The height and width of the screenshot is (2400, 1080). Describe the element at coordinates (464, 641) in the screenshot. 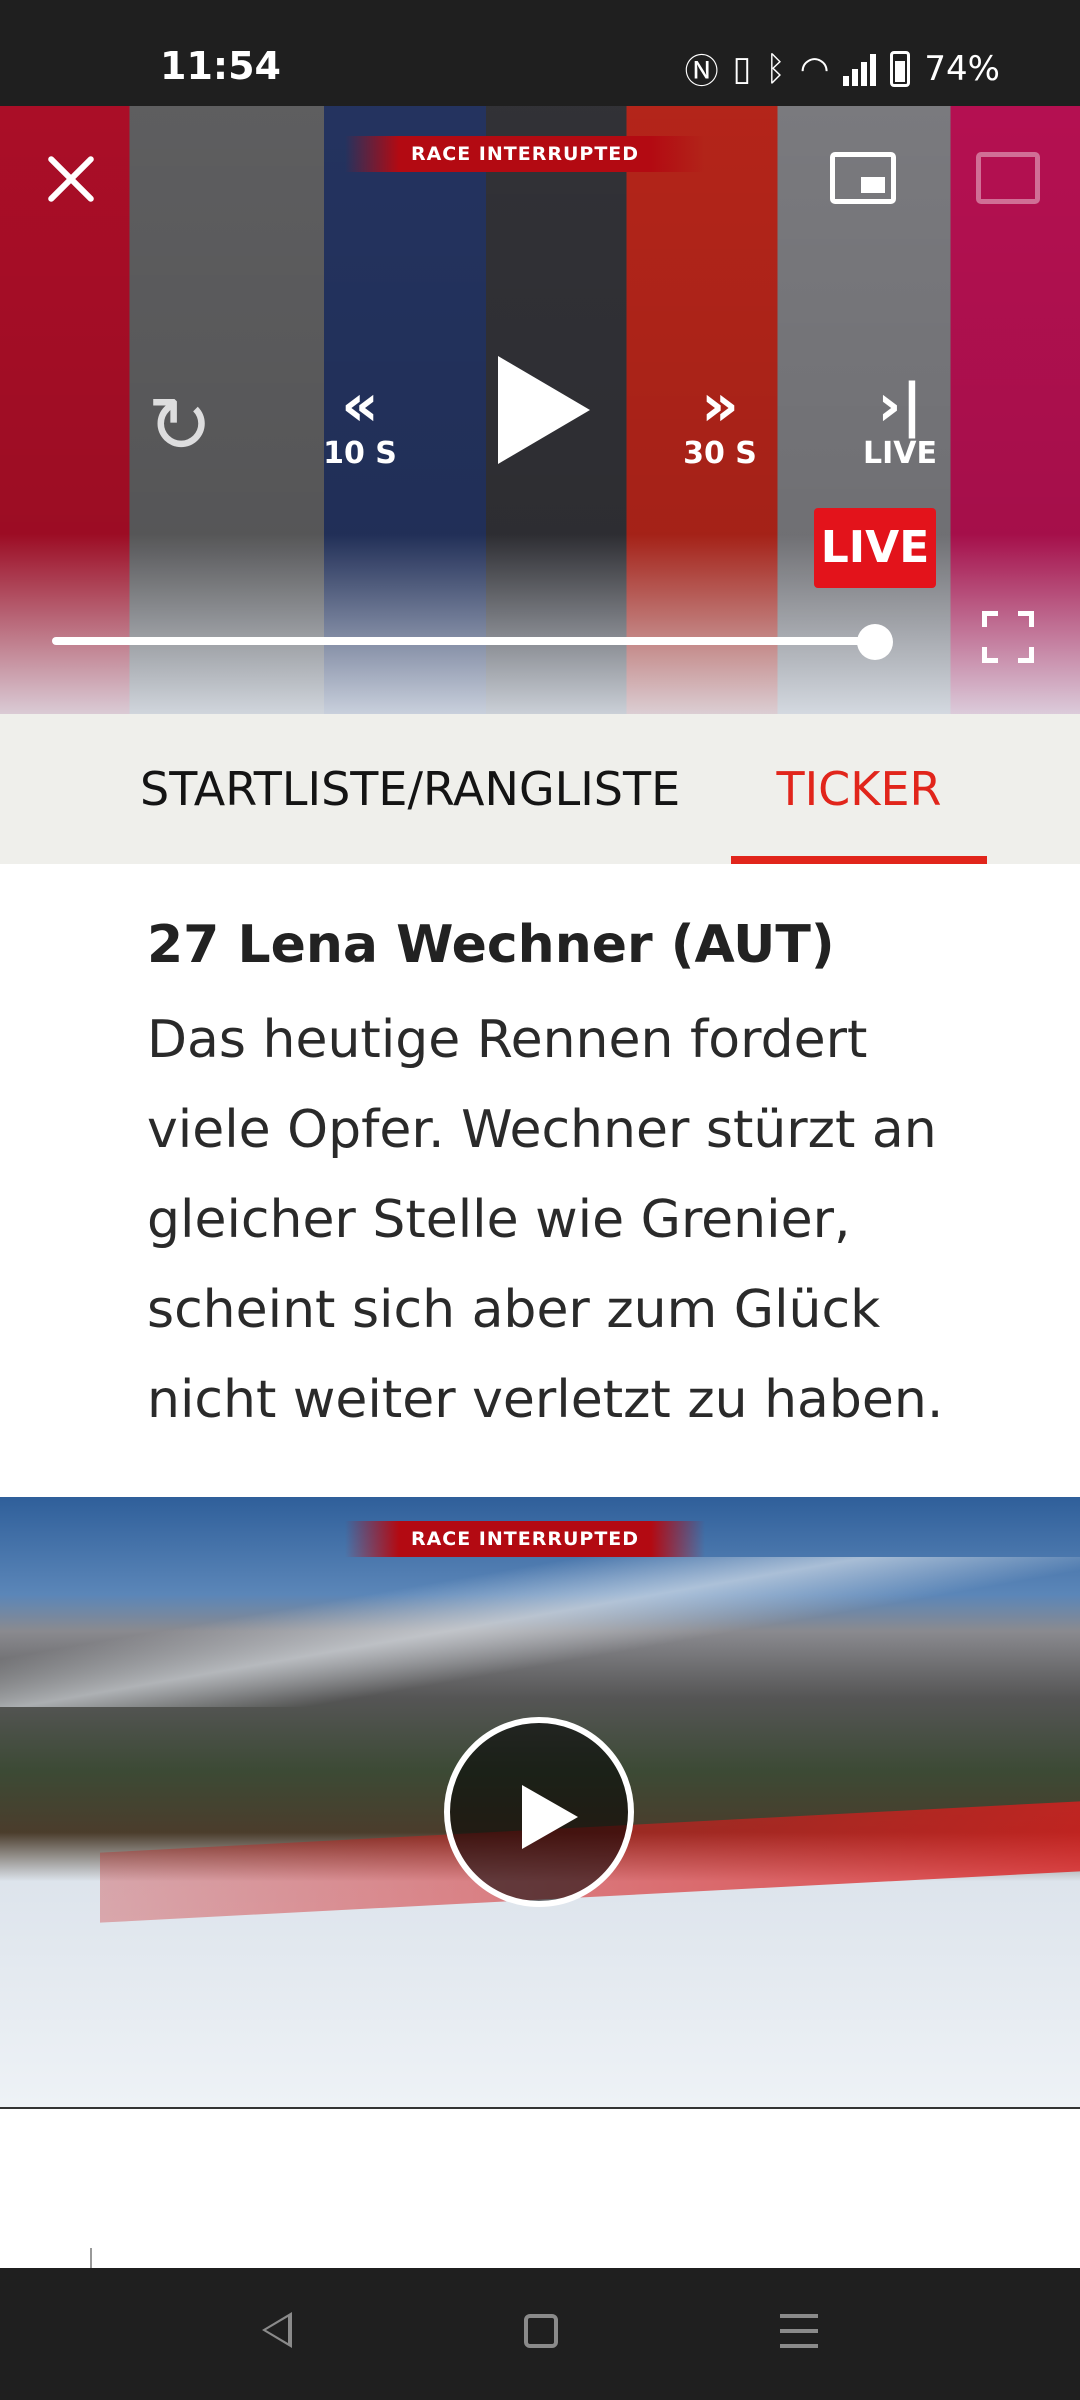

I see `progress-bar` at that location.